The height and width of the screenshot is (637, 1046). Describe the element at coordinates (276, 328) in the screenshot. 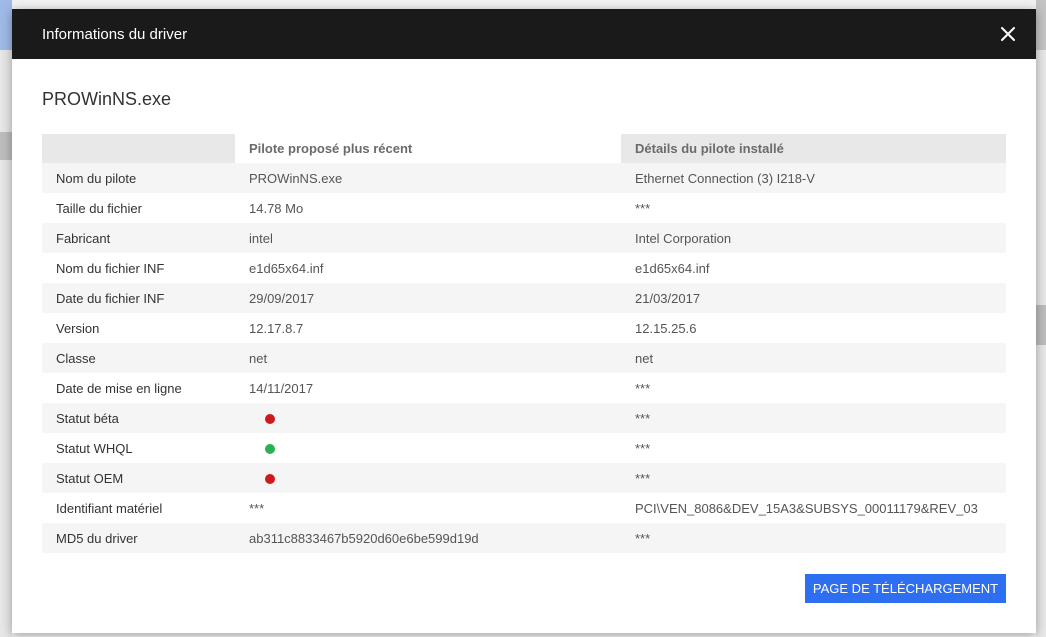

I see `proposed-value: 12.17.8.7` at that location.